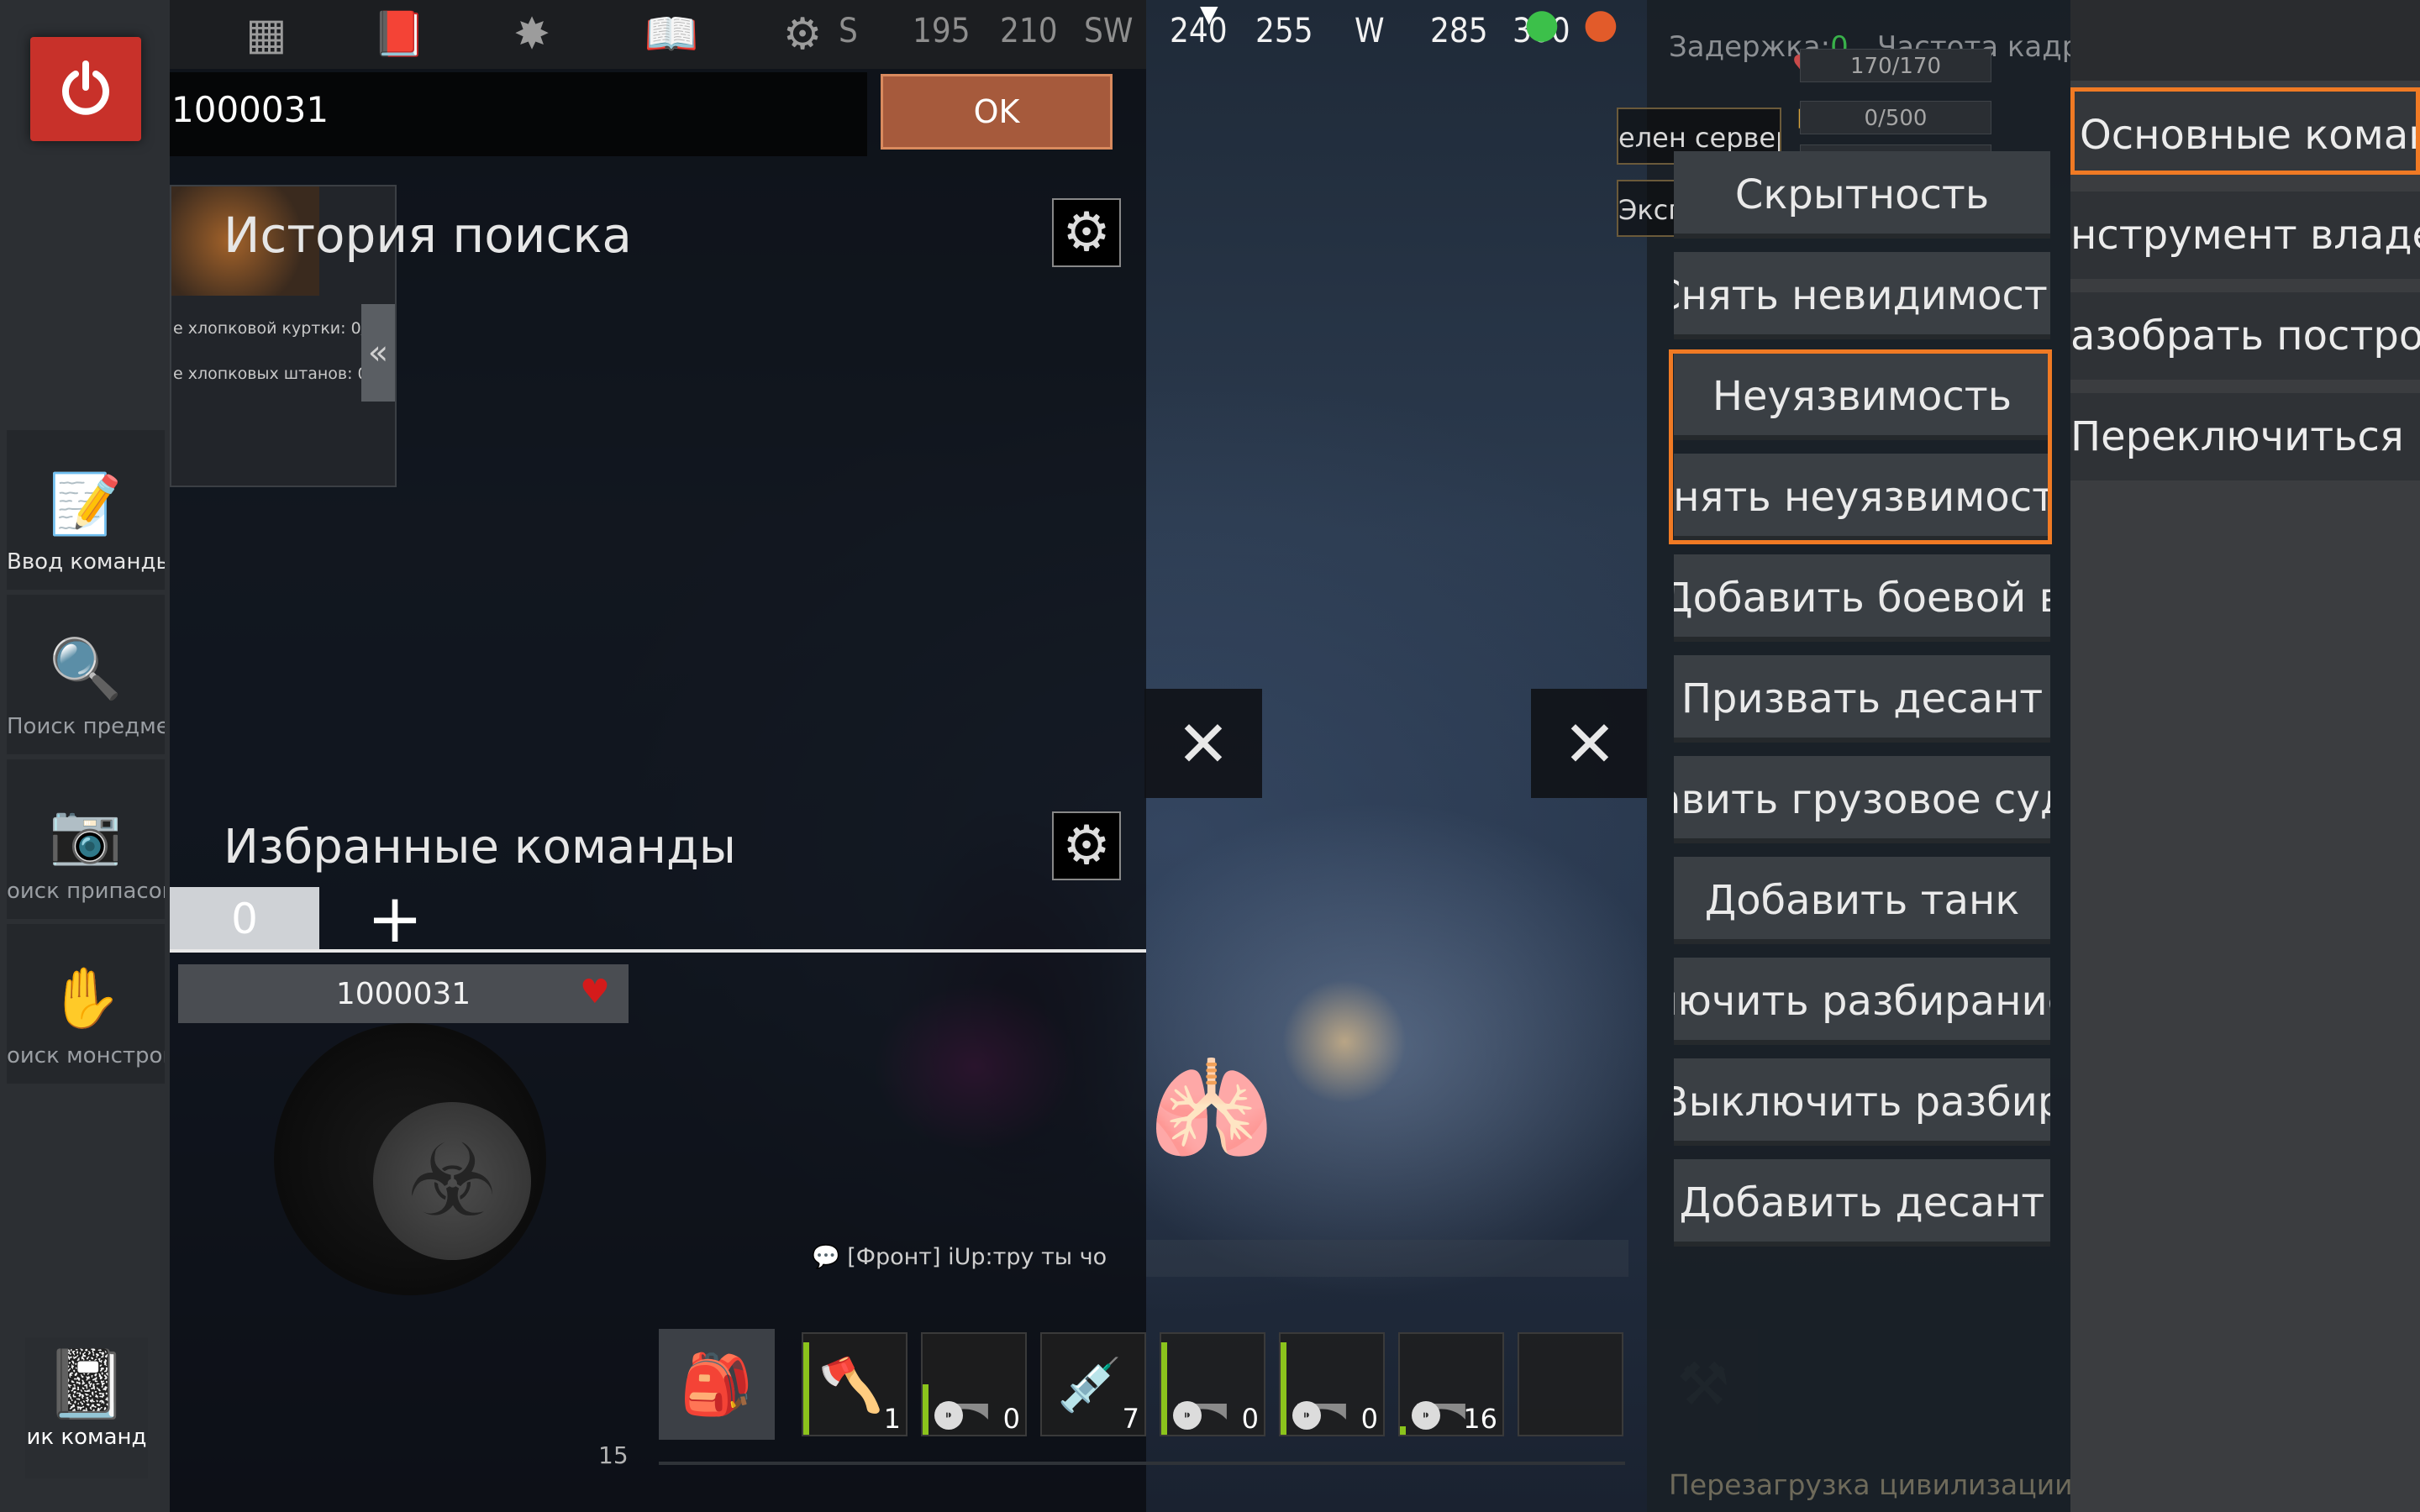 The height and width of the screenshot is (1512, 2420). I want to click on collapse-arrow-icon: «, so click(378, 353).